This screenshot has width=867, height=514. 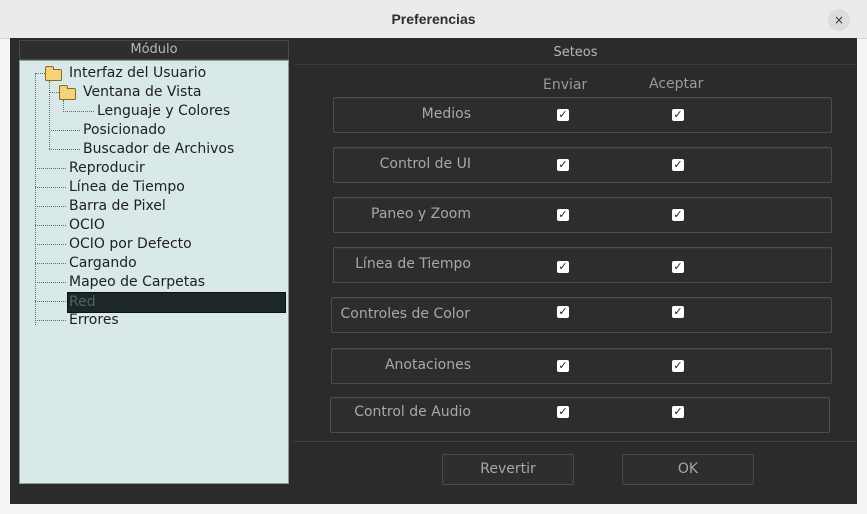 I want to click on setting-row-linea-tiempo: Línea de Tiempo ✓ ✓, so click(x=582, y=265).